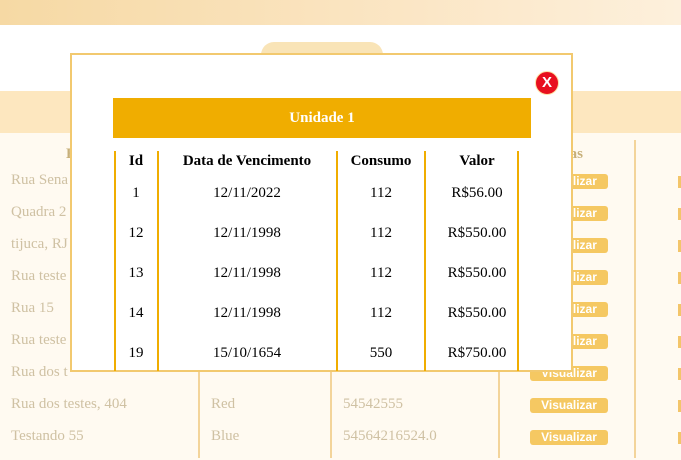 The height and width of the screenshot is (460, 681). Describe the element at coordinates (477, 161) in the screenshot. I see `col-header-value: Valor` at that location.